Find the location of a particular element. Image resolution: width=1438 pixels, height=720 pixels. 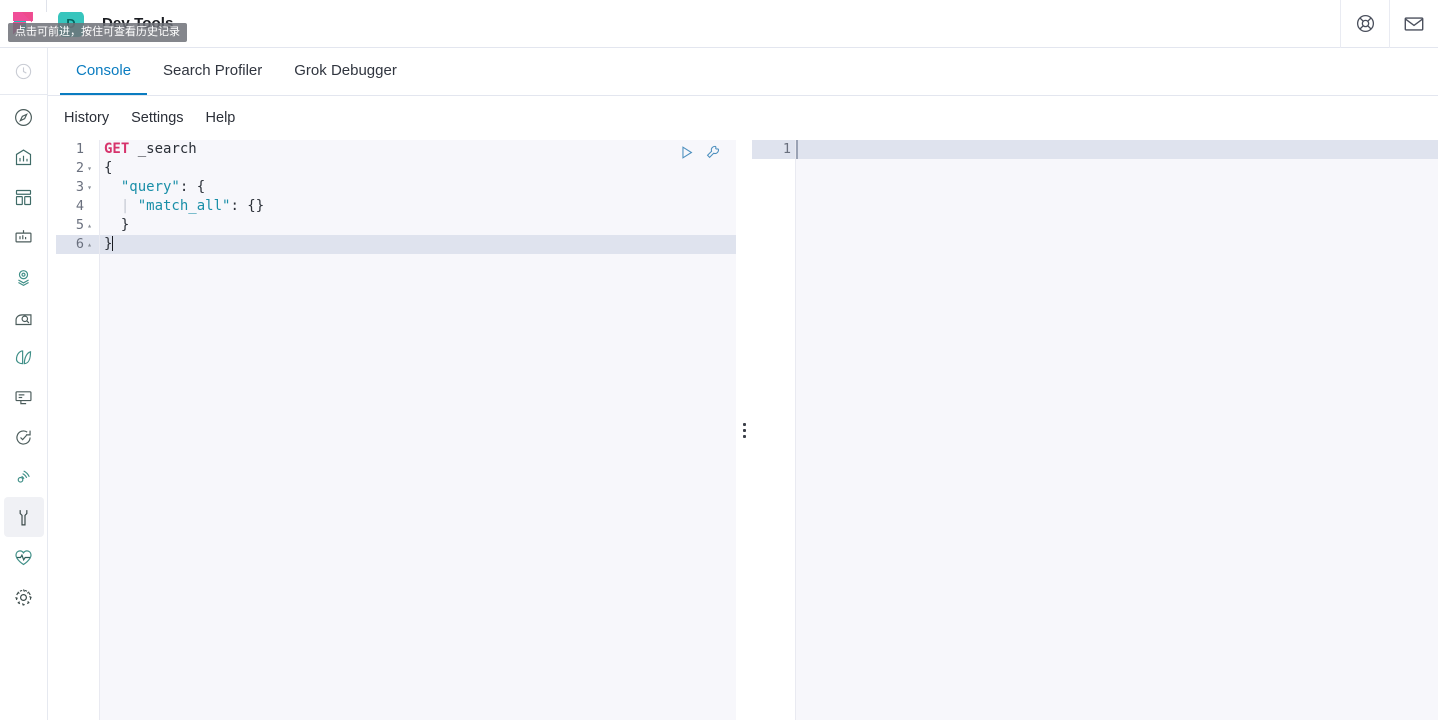

sidebar-item-canvas is located at coordinates (24, 237).